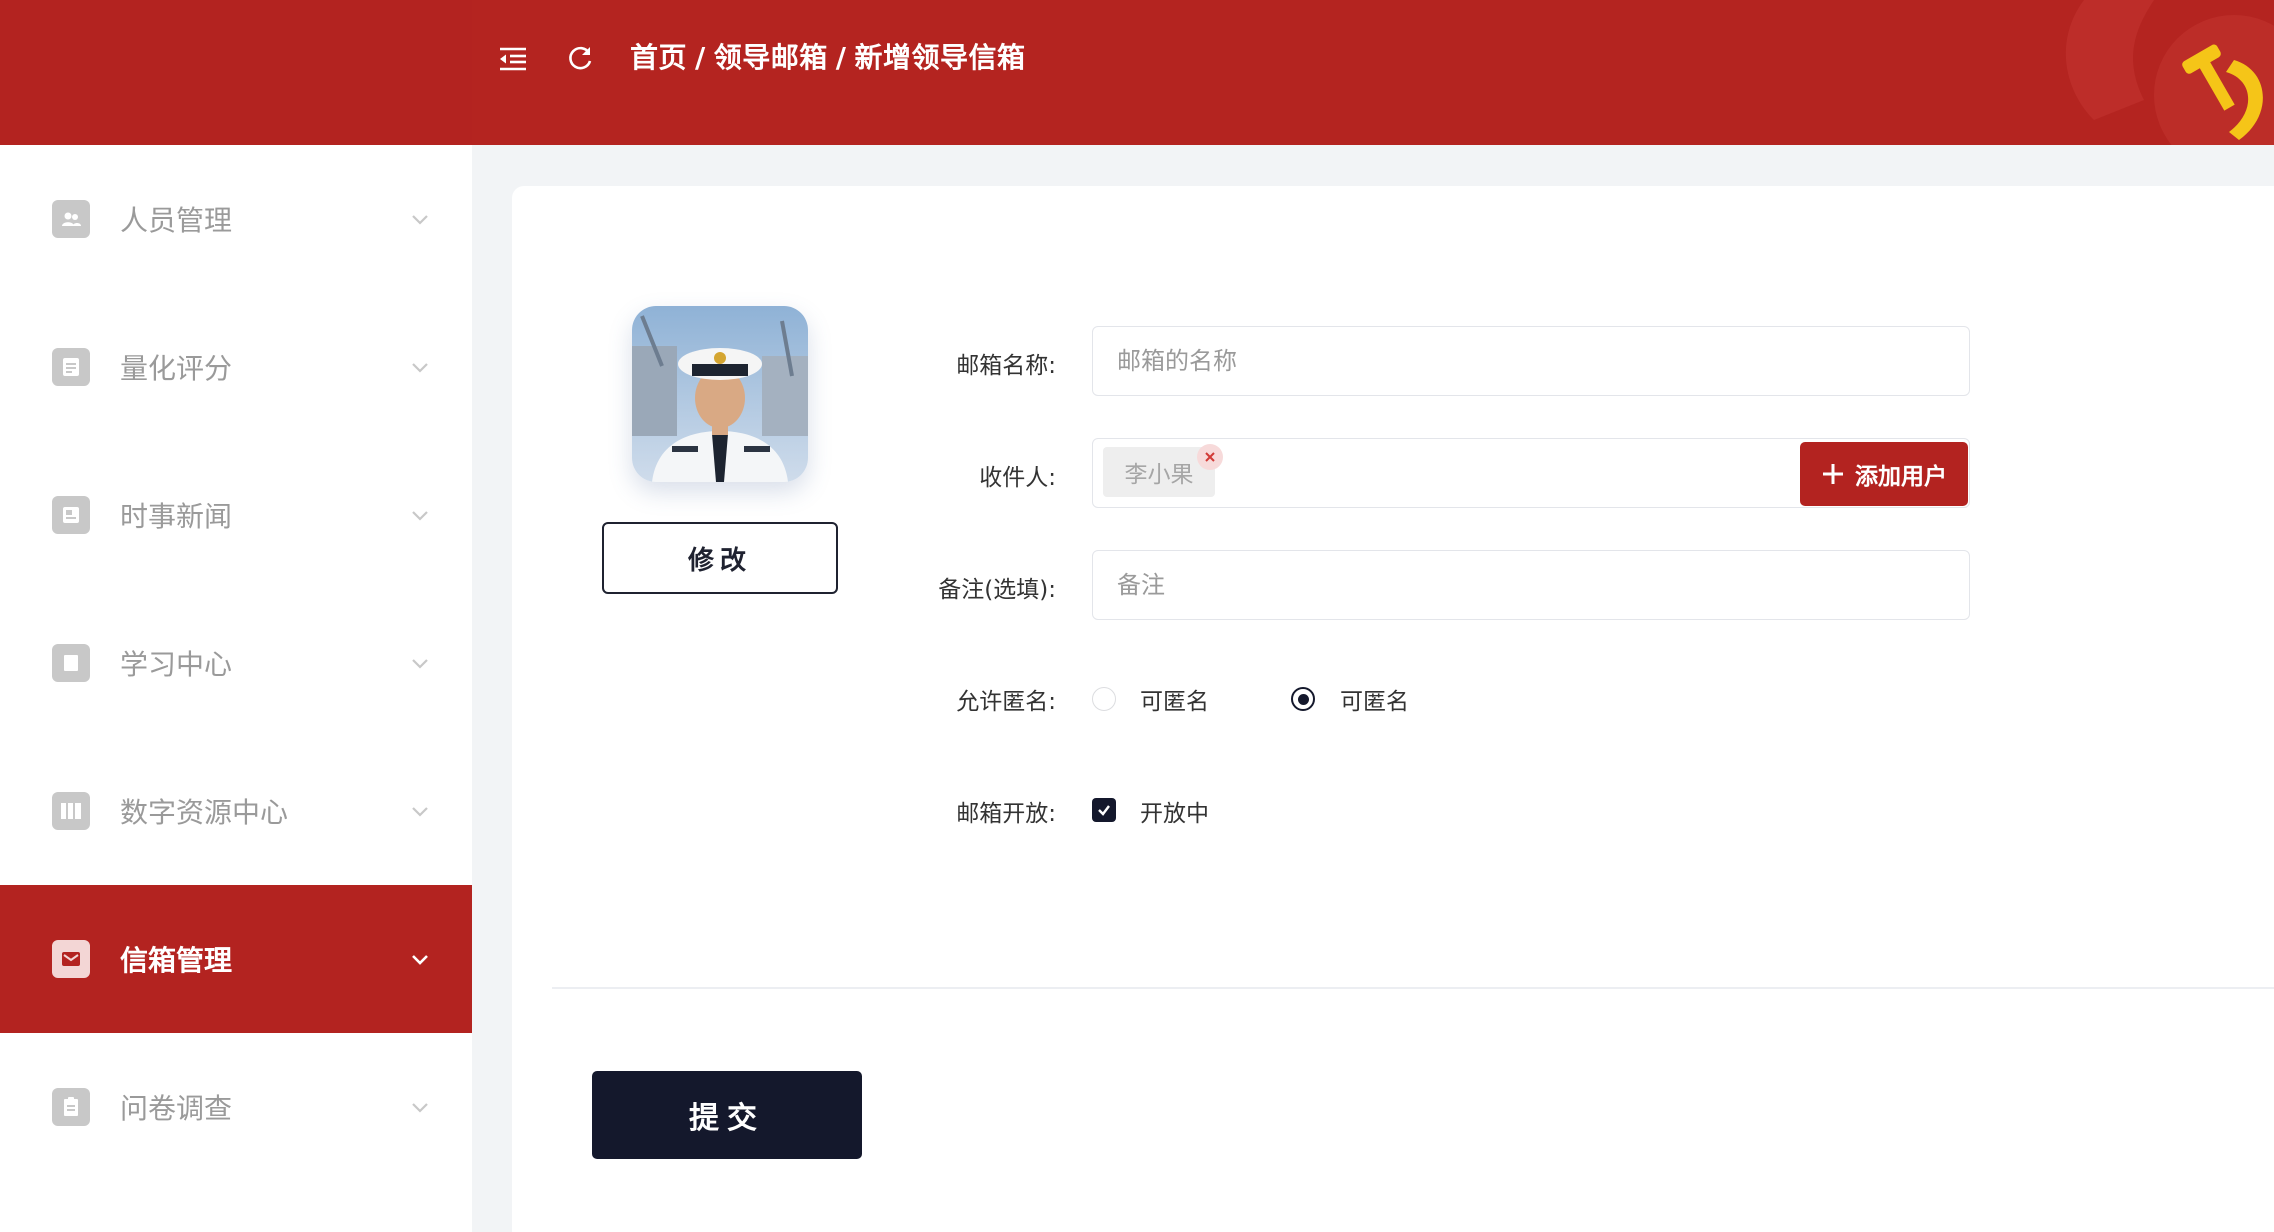 This screenshot has height=1232, width=2274. I want to click on breadcrumb: 首页 / 领导邮箱 / 新增领导信箱, so click(828, 56).